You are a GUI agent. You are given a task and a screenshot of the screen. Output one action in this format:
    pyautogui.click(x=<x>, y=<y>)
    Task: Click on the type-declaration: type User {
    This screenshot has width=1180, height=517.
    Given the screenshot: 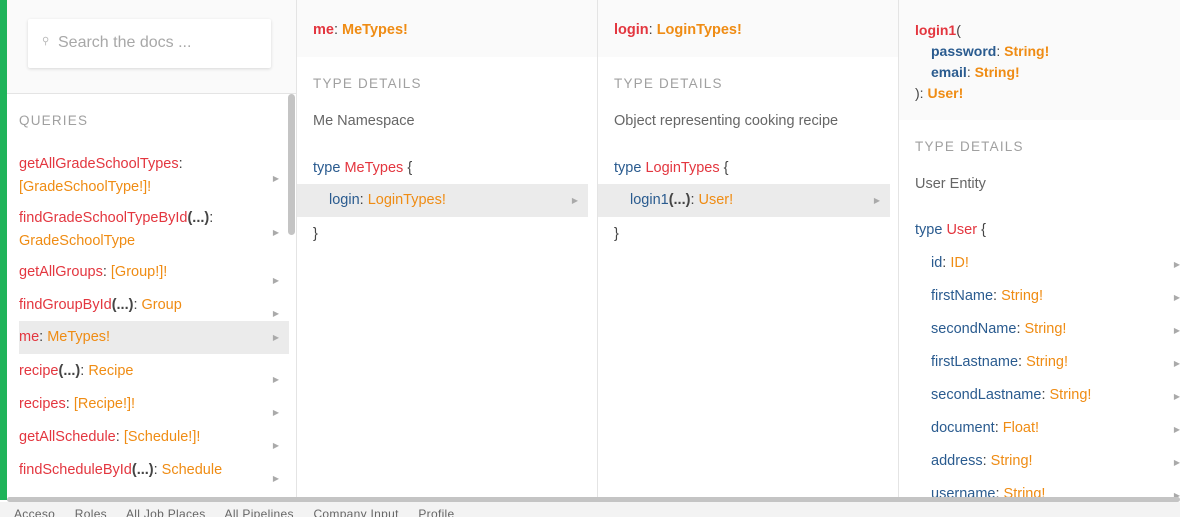 What is the action you would take?
    pyautogui.click(x=950, y=230)
    